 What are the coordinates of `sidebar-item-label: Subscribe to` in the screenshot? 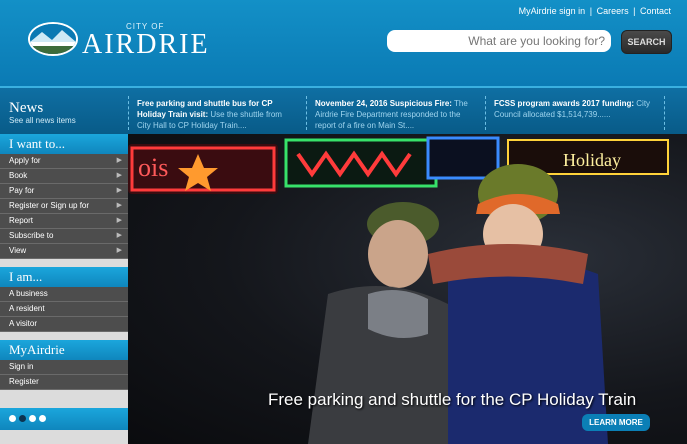 It's located at (31, 235).